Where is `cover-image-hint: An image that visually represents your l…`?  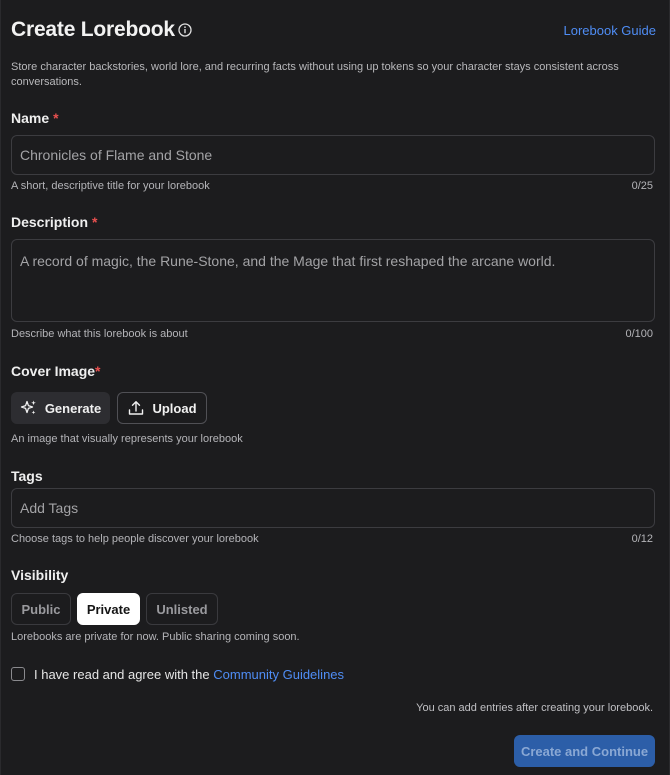
cover-image-hint: An image that visually represents your l… is located at coordinates (127, 439).